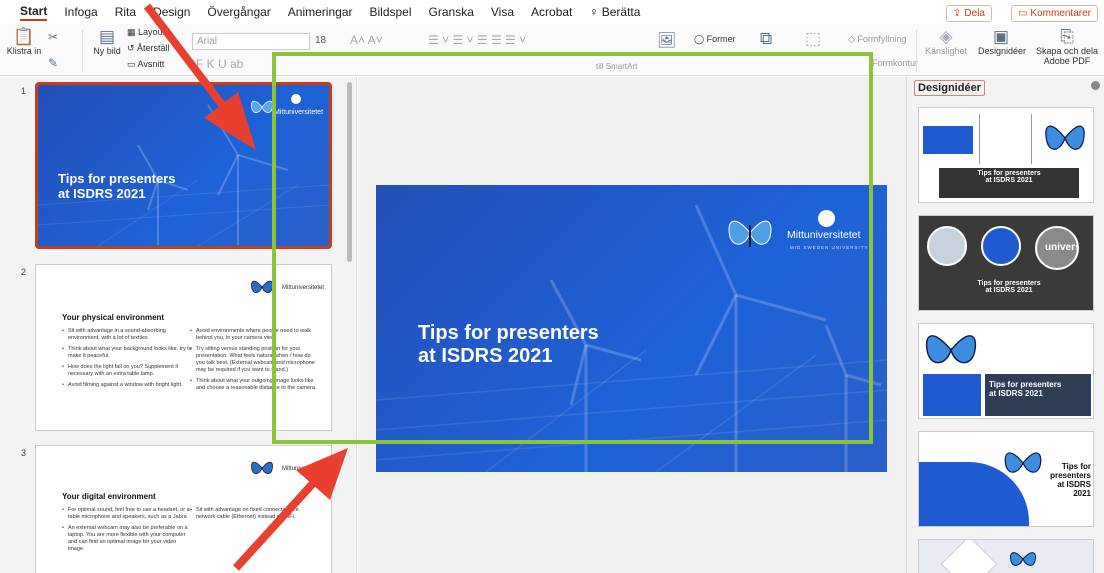 Image resolution: width=1104 pixels, height=573 pixels. I want to click on layout-icon: ▦, so click(133, 32).